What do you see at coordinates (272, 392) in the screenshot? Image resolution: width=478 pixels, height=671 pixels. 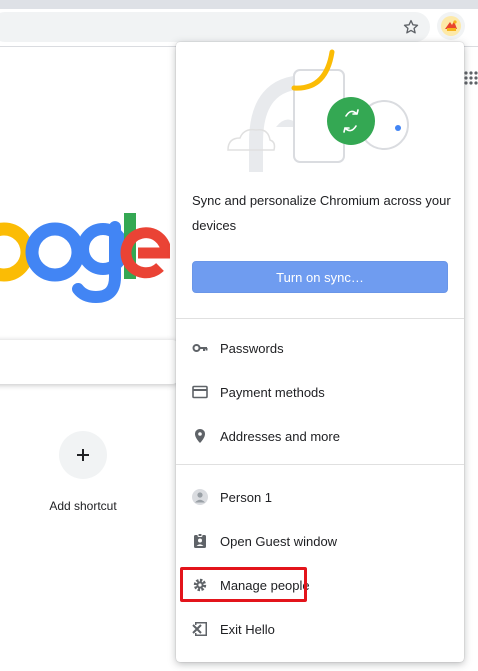 I see `menu-item-label: Payment methods` at bounding box center [272, 392].